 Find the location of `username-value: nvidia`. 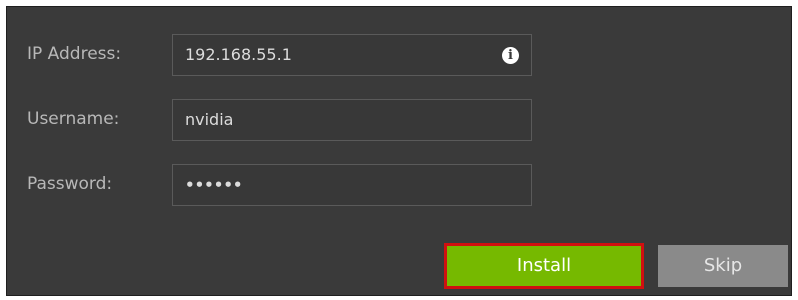

username-value: nvidia is located at coordinates (209, 119).